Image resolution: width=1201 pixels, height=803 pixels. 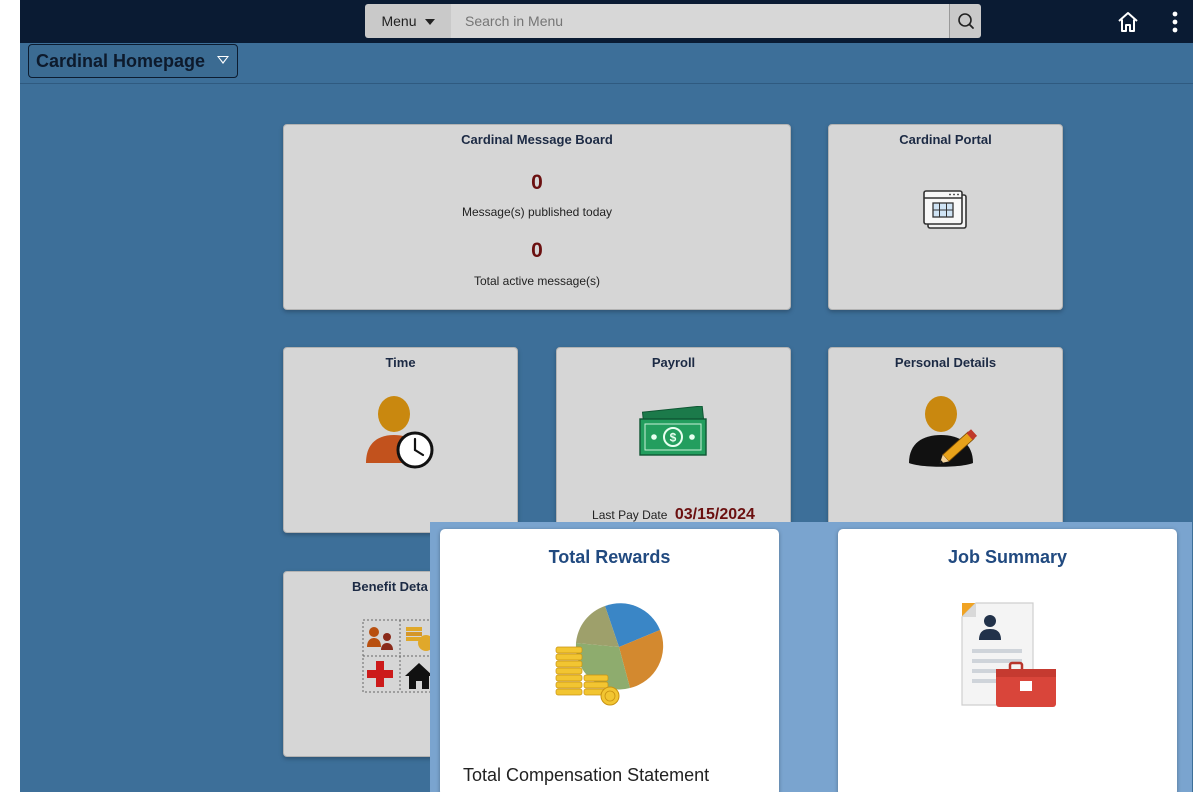 I want to click on last-pay-date: 03/15/2024, so click(x=714, y=514).